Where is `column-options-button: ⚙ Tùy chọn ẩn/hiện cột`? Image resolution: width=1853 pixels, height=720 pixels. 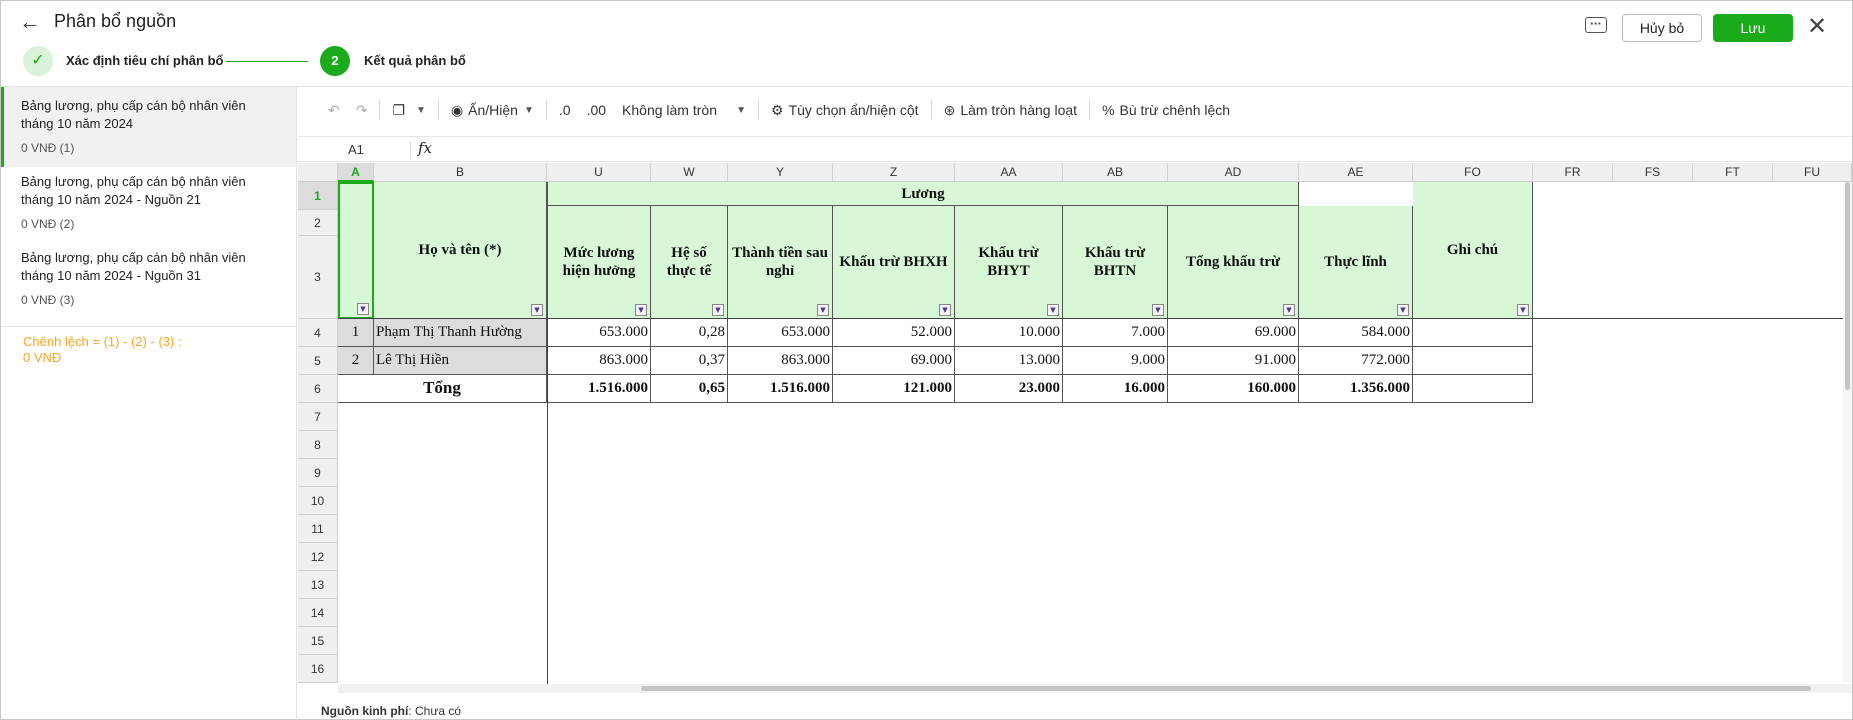 column-options-button: ⚙ Tùy chọn ẩn/hiện cột is located at coordinates (845, 110).